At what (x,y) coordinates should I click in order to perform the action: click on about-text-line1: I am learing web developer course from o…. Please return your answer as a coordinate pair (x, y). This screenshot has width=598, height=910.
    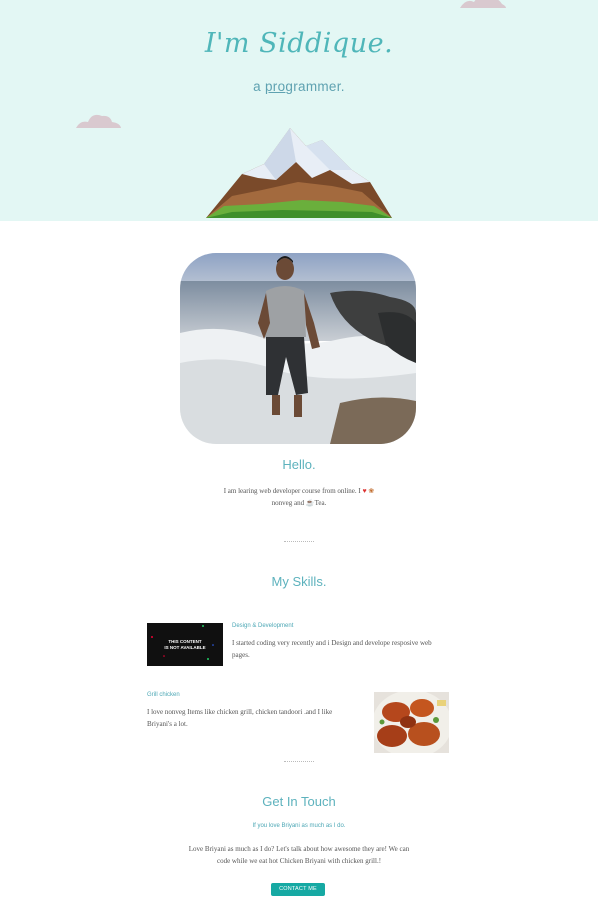
    Looking at the image, I should click on (293, 491).